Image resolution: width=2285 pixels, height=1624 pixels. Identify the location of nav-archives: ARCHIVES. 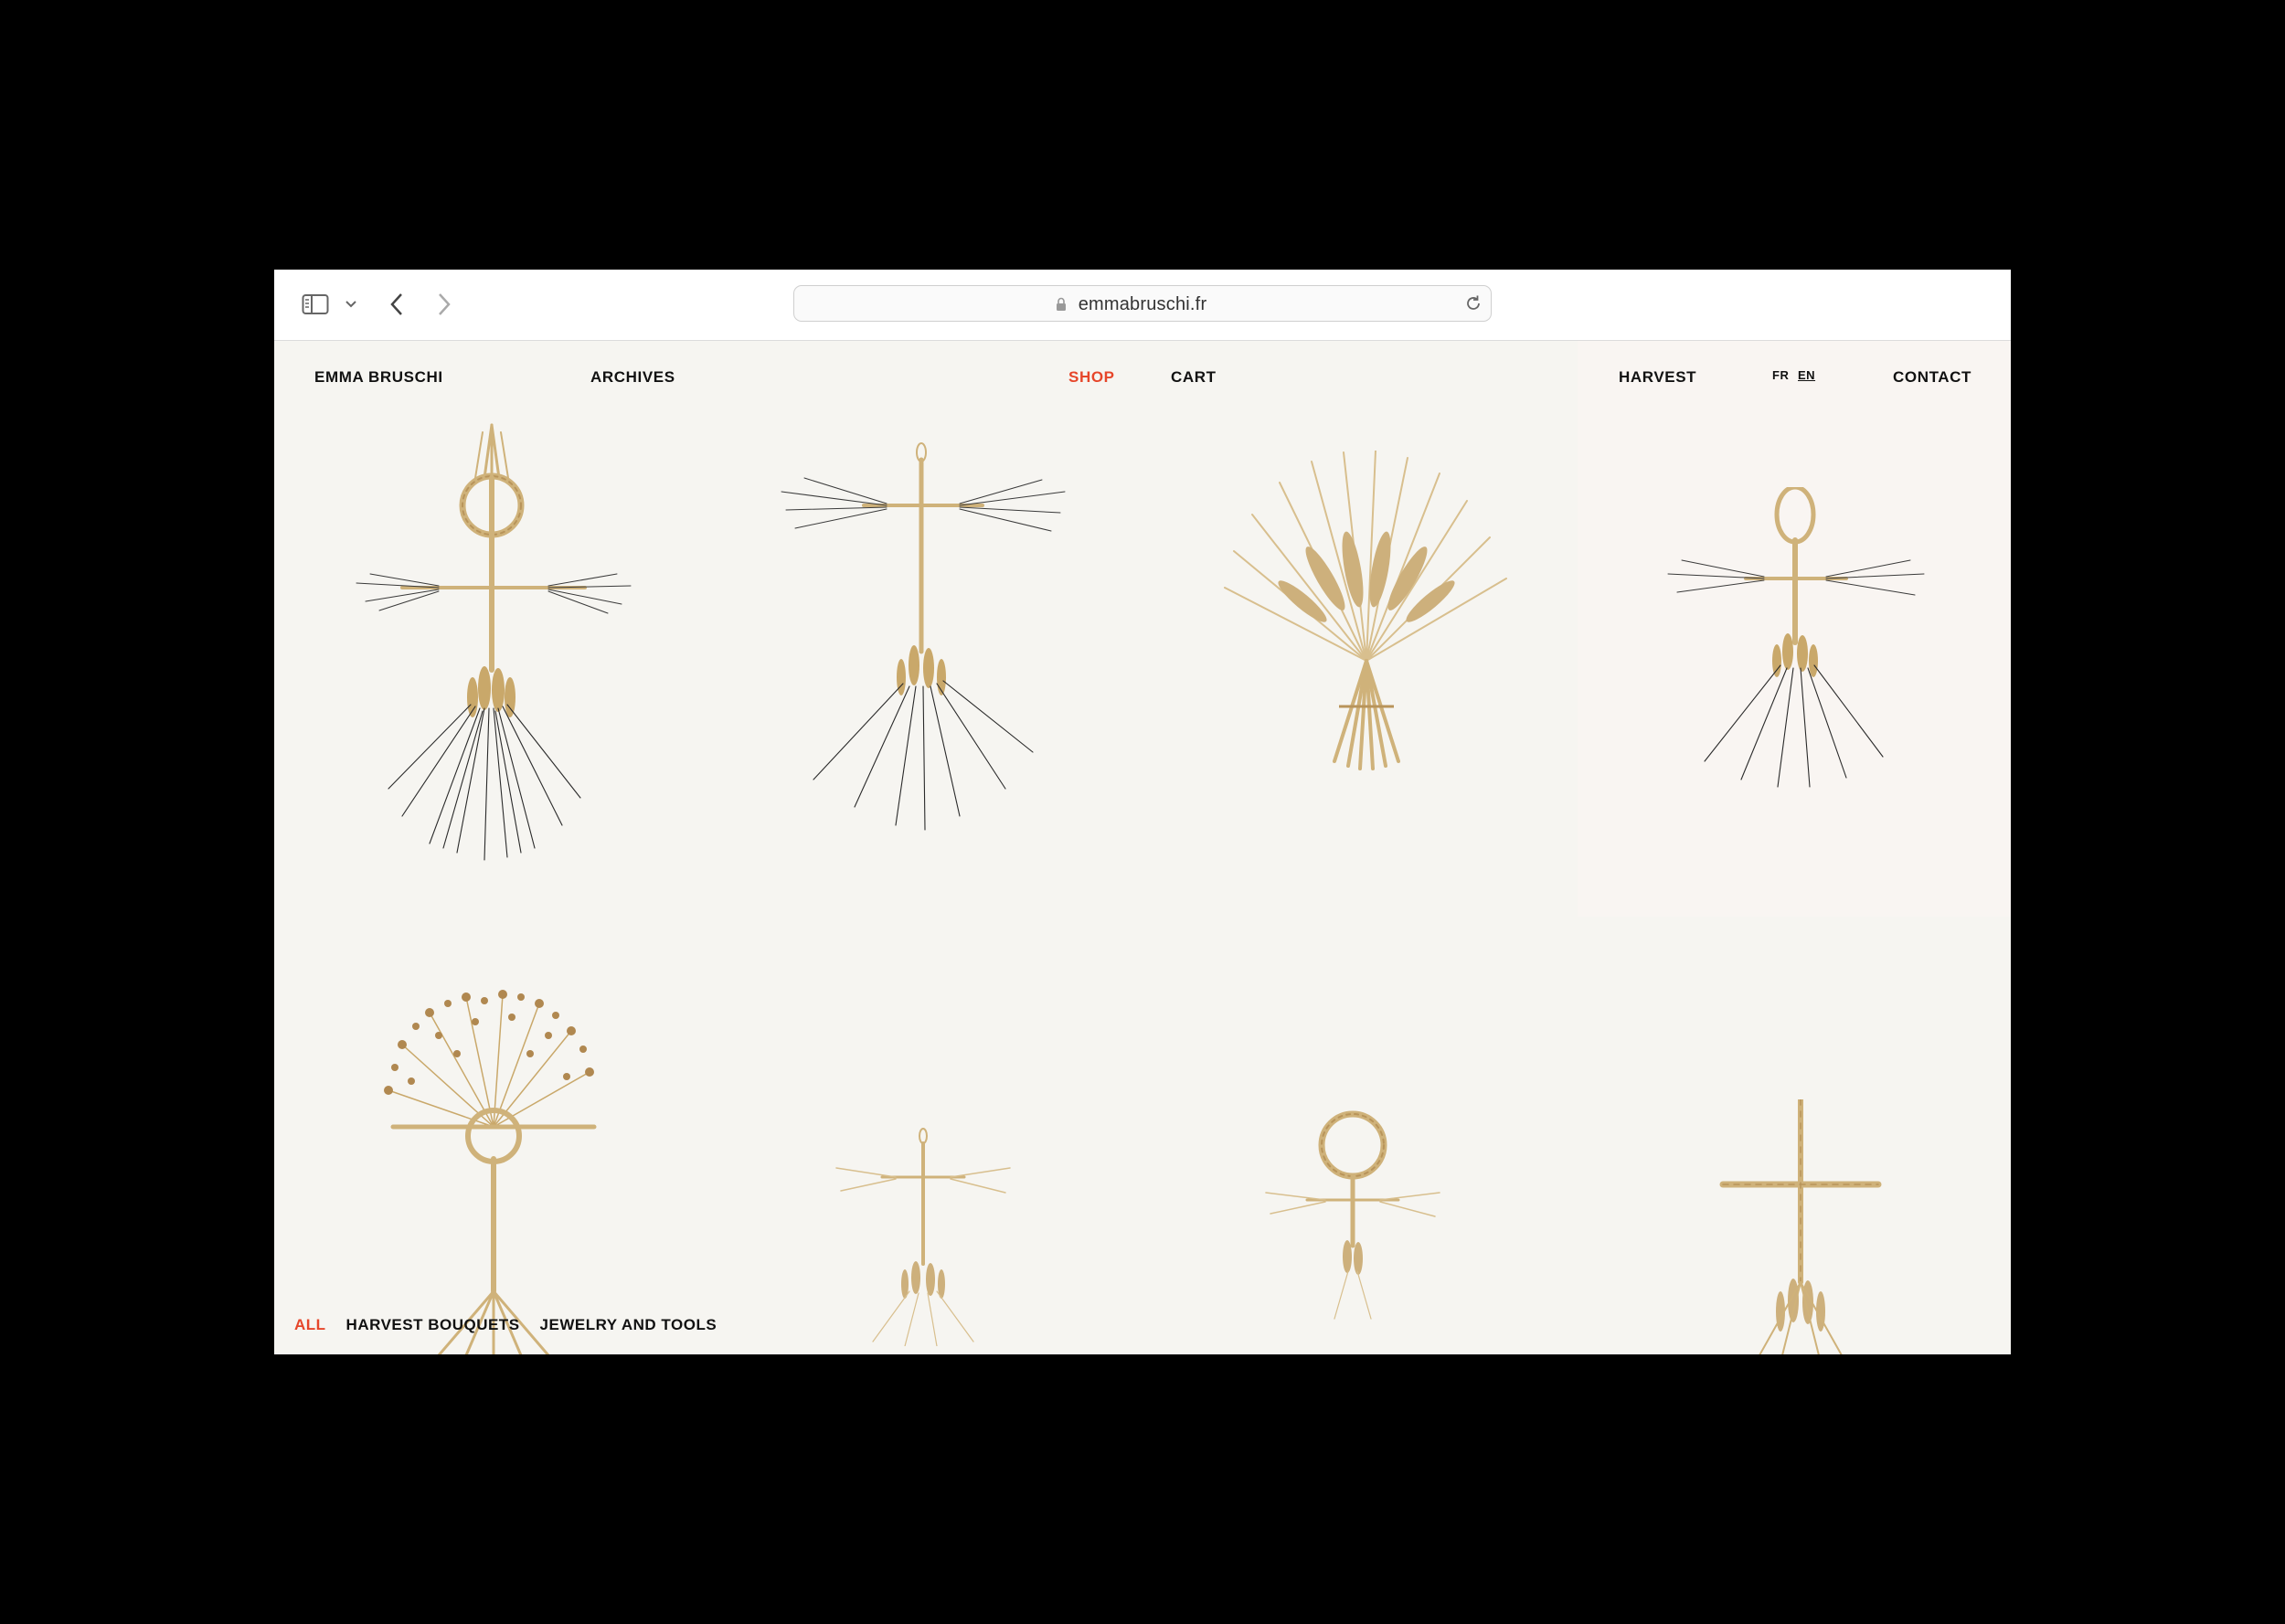
(632, 378).